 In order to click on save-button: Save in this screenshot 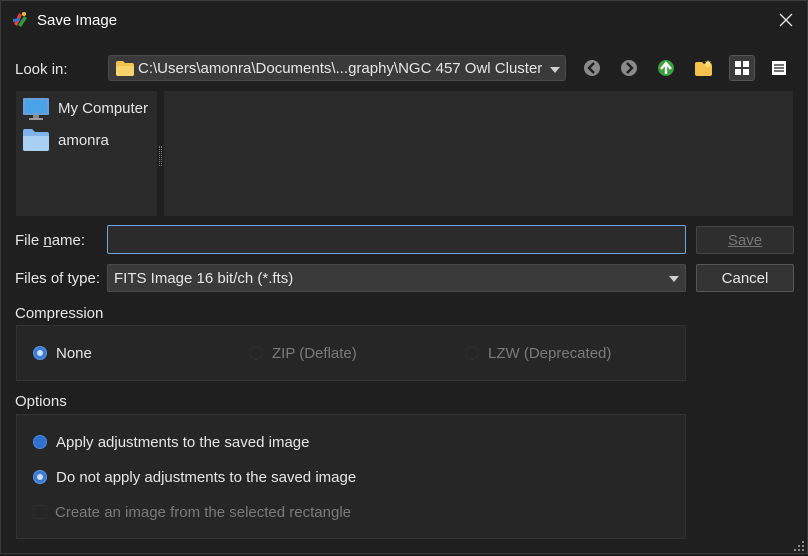, I will do `click(745, 240)`.